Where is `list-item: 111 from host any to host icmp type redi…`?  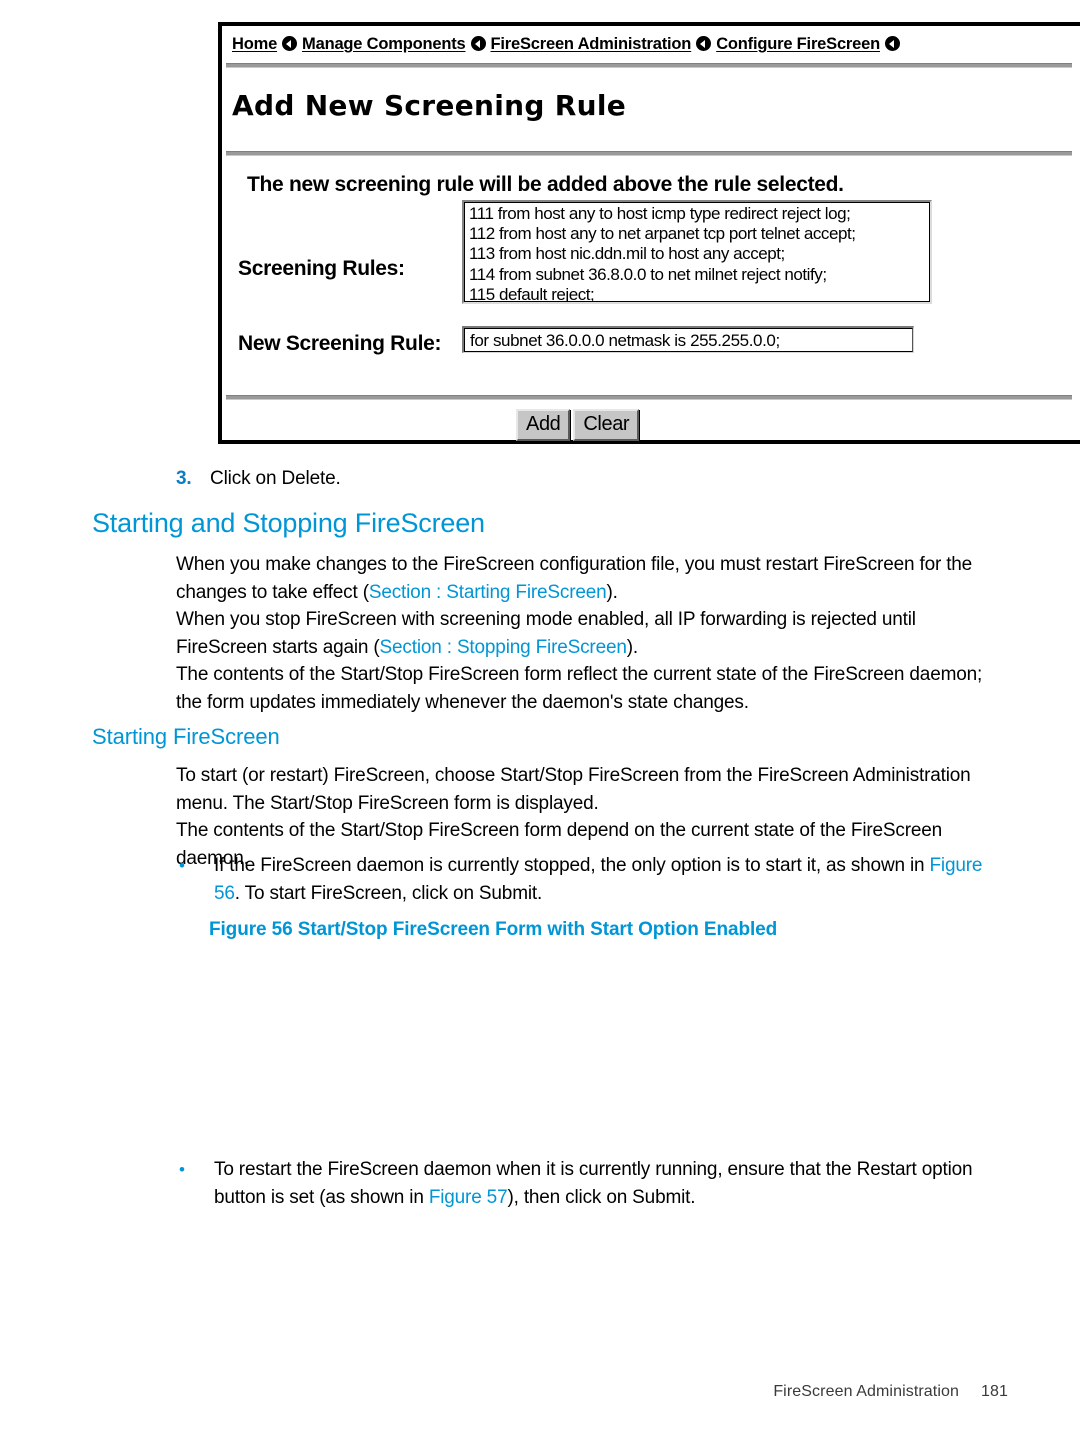
list-item: 111 from host any to host icmp type redi… is located at coordinates (698, 214).